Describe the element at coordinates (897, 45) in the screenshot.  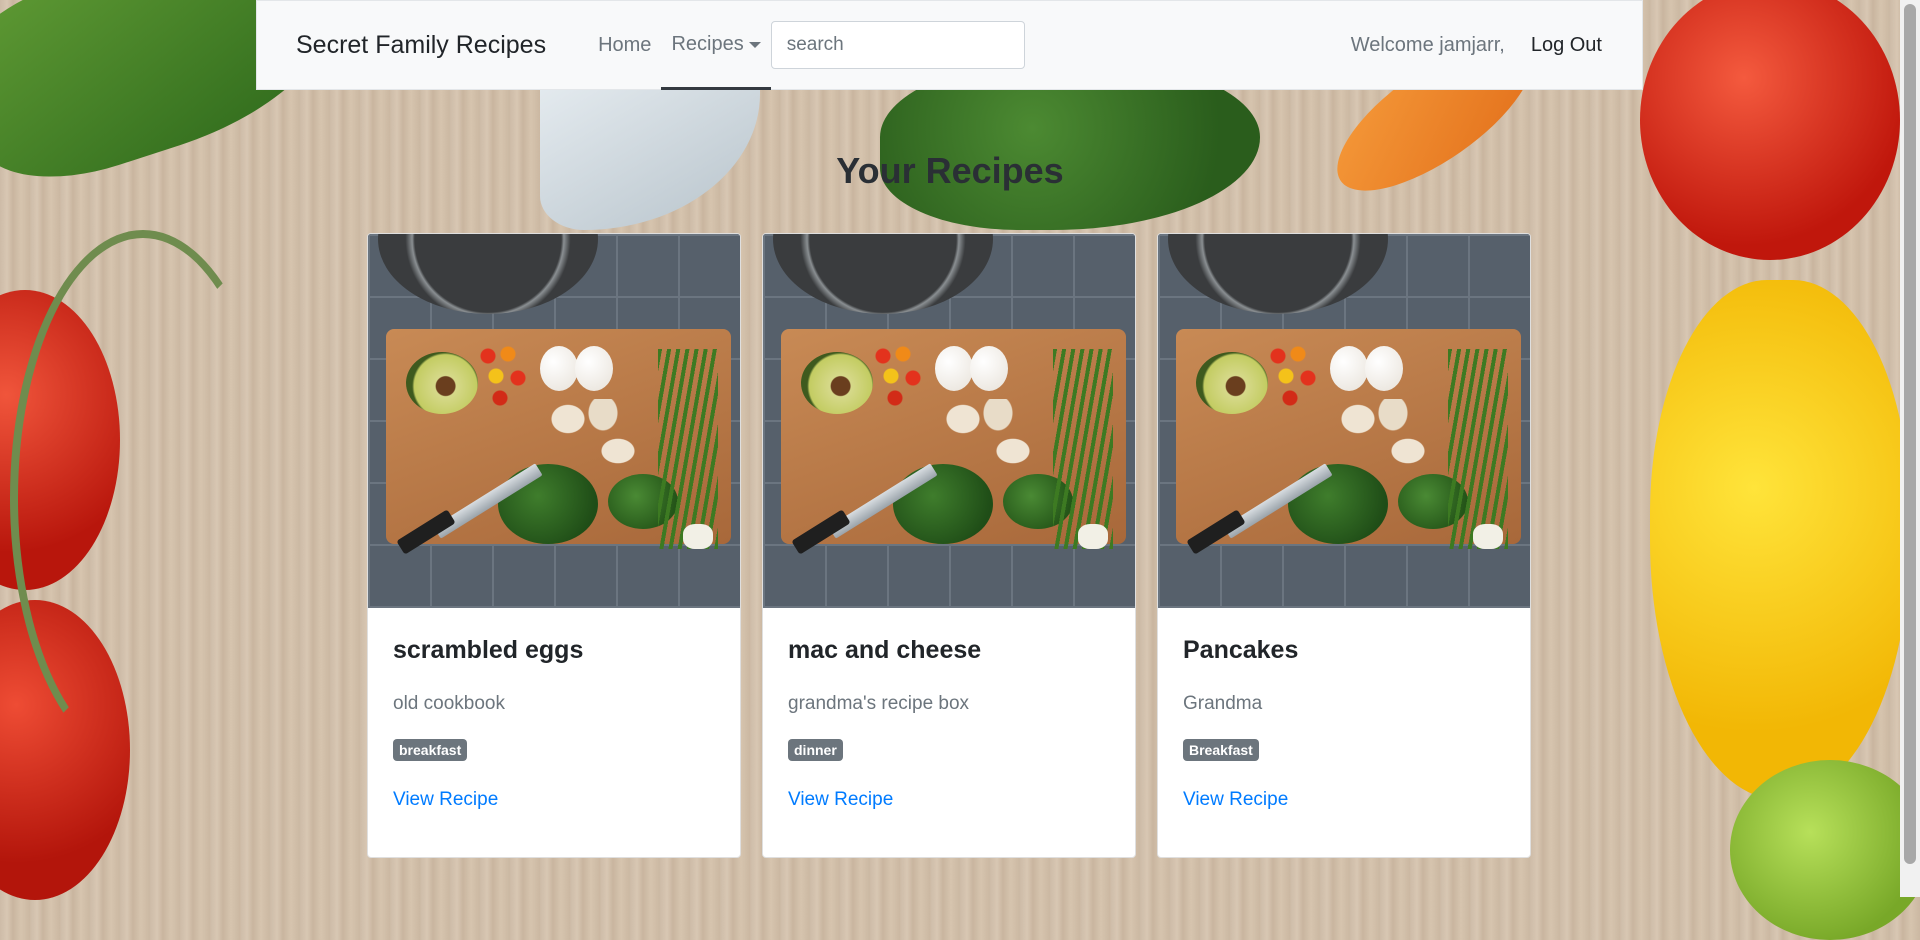
I see `search-input` at that location.